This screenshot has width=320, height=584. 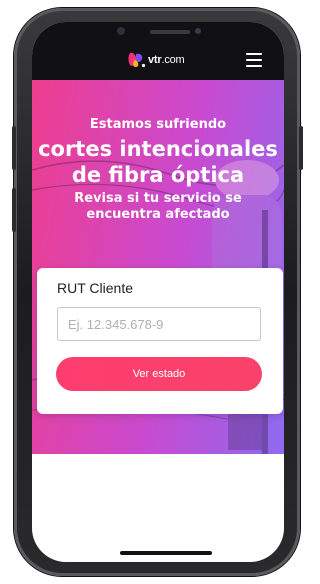 What do you see at coordinates (159, 374) in the screenshot?
I see `ver-estado-button: Ver estado` at bounding box center [159, 374].